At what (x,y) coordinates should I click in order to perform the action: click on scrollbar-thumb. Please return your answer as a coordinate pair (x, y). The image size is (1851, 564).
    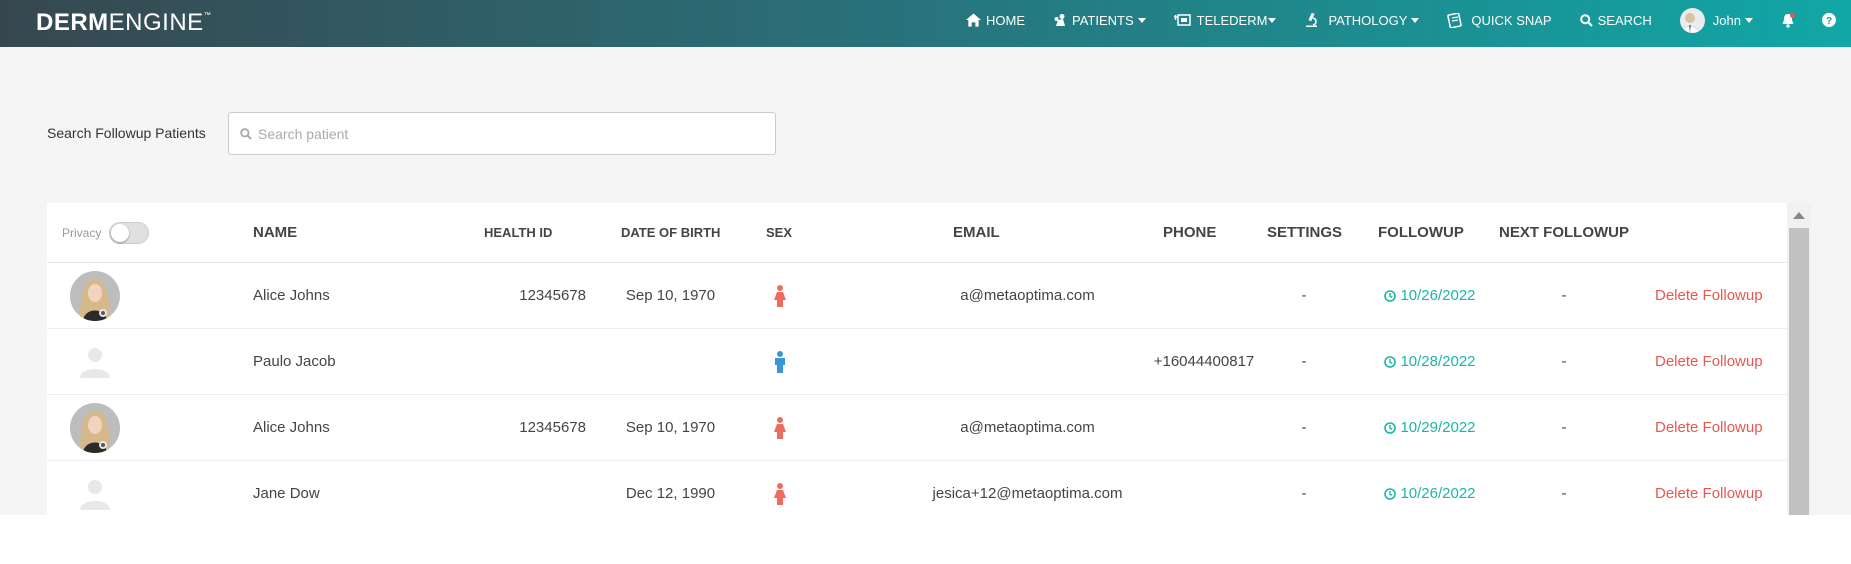
    Looking at the image, I should click on (1799, 371).